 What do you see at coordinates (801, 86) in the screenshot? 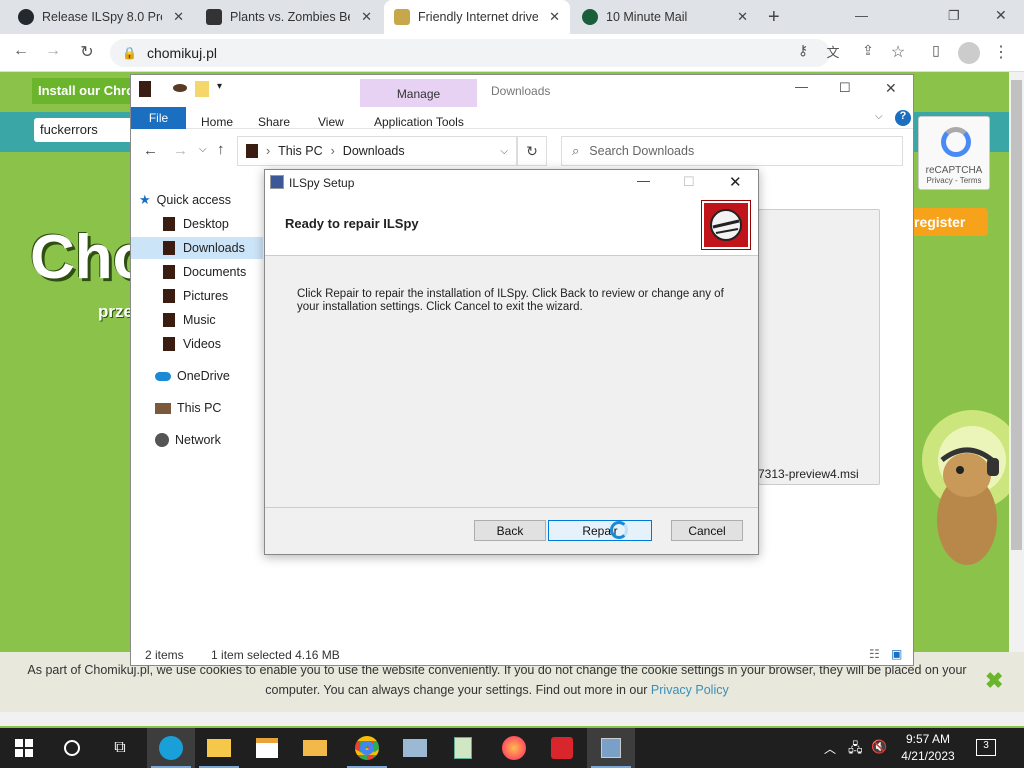
I see `explorer-minimize-button: —` at bounding box center [801, 86].